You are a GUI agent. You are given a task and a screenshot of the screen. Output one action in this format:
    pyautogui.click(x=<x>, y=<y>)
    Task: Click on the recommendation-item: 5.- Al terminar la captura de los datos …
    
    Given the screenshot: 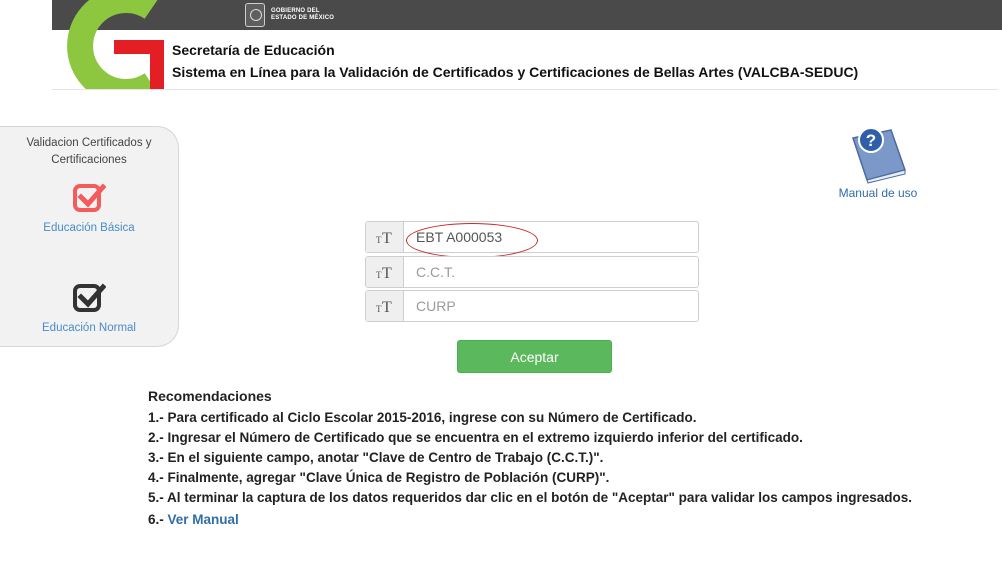 What is the action you would take?
    pyautogui.click(x=530, y=497)
    